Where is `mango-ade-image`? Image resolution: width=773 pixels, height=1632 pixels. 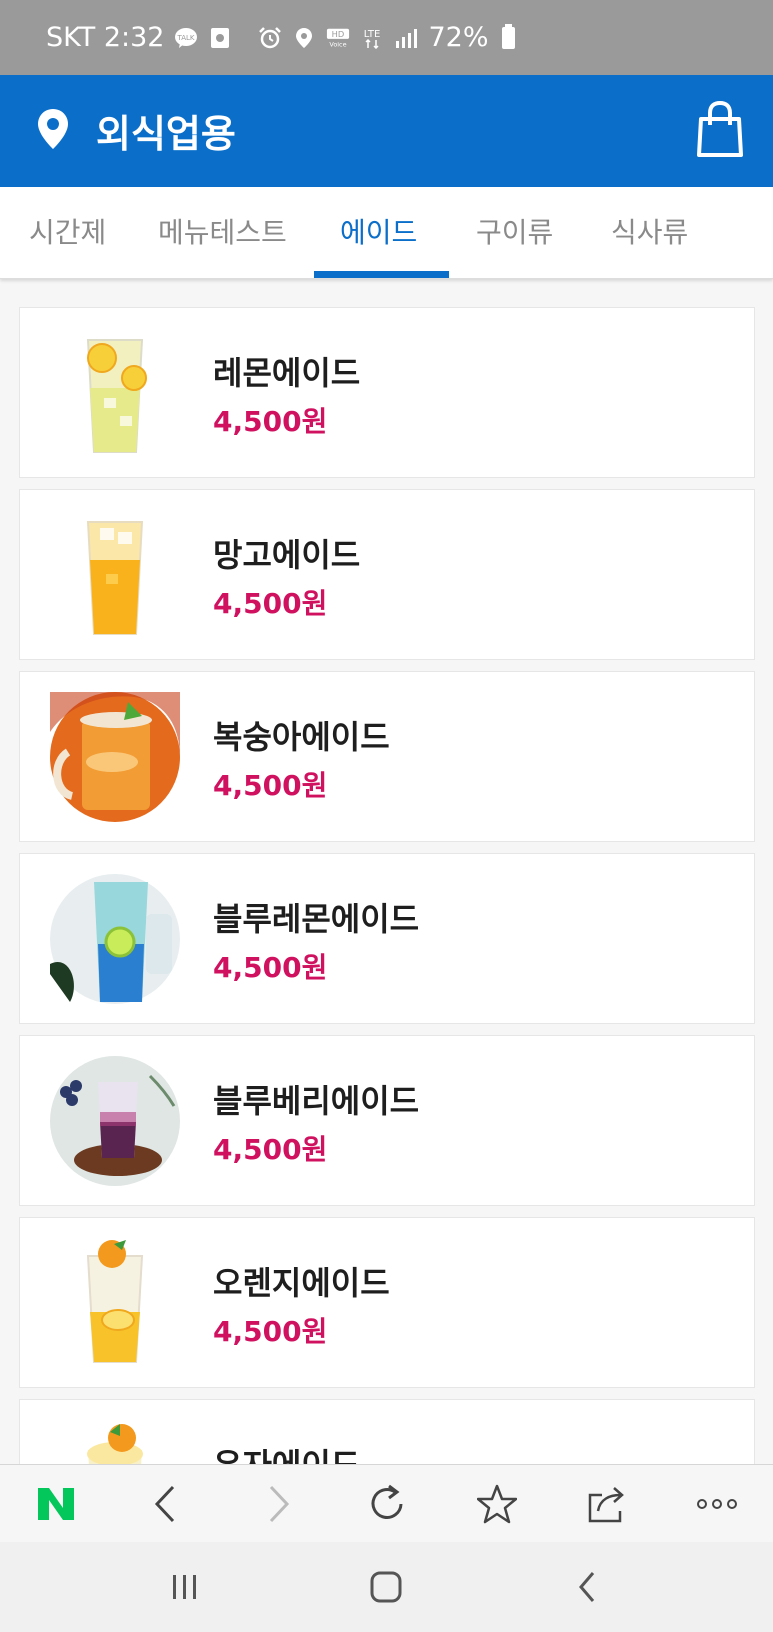
mango-ade-image is located at coordinates (115, 578).